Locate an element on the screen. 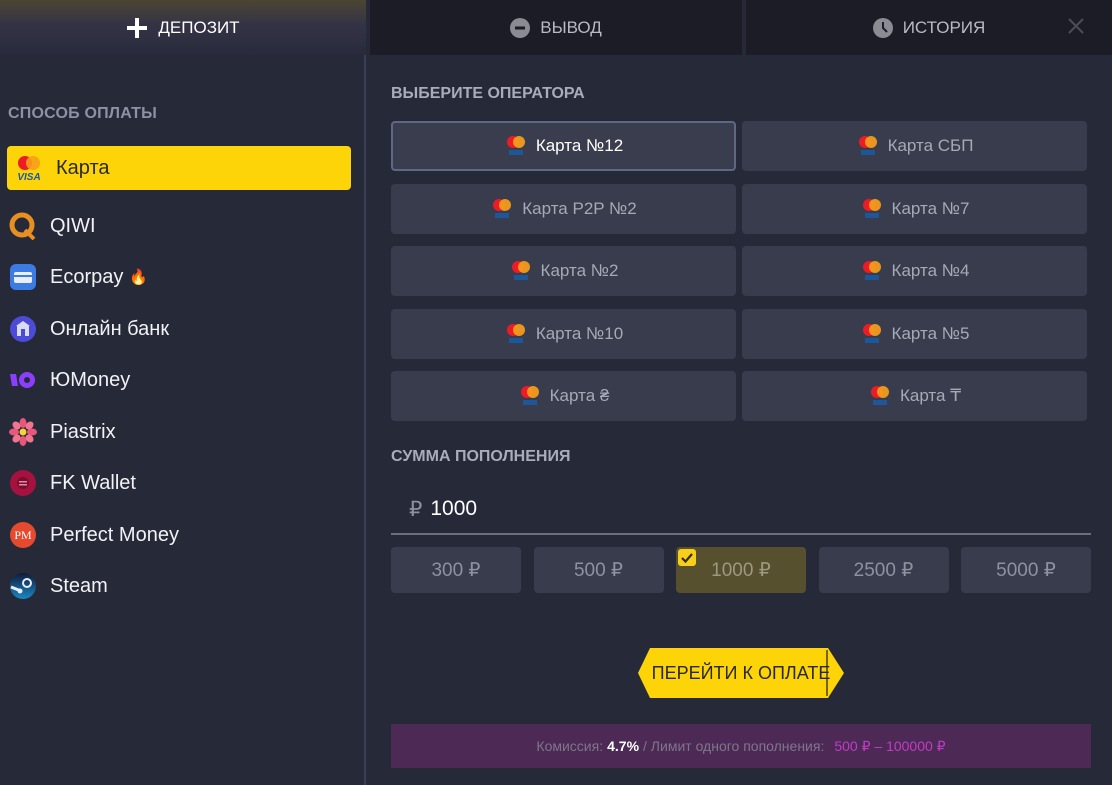  preset-label: 5000 ₽ is located at coordinates (1026, 570).